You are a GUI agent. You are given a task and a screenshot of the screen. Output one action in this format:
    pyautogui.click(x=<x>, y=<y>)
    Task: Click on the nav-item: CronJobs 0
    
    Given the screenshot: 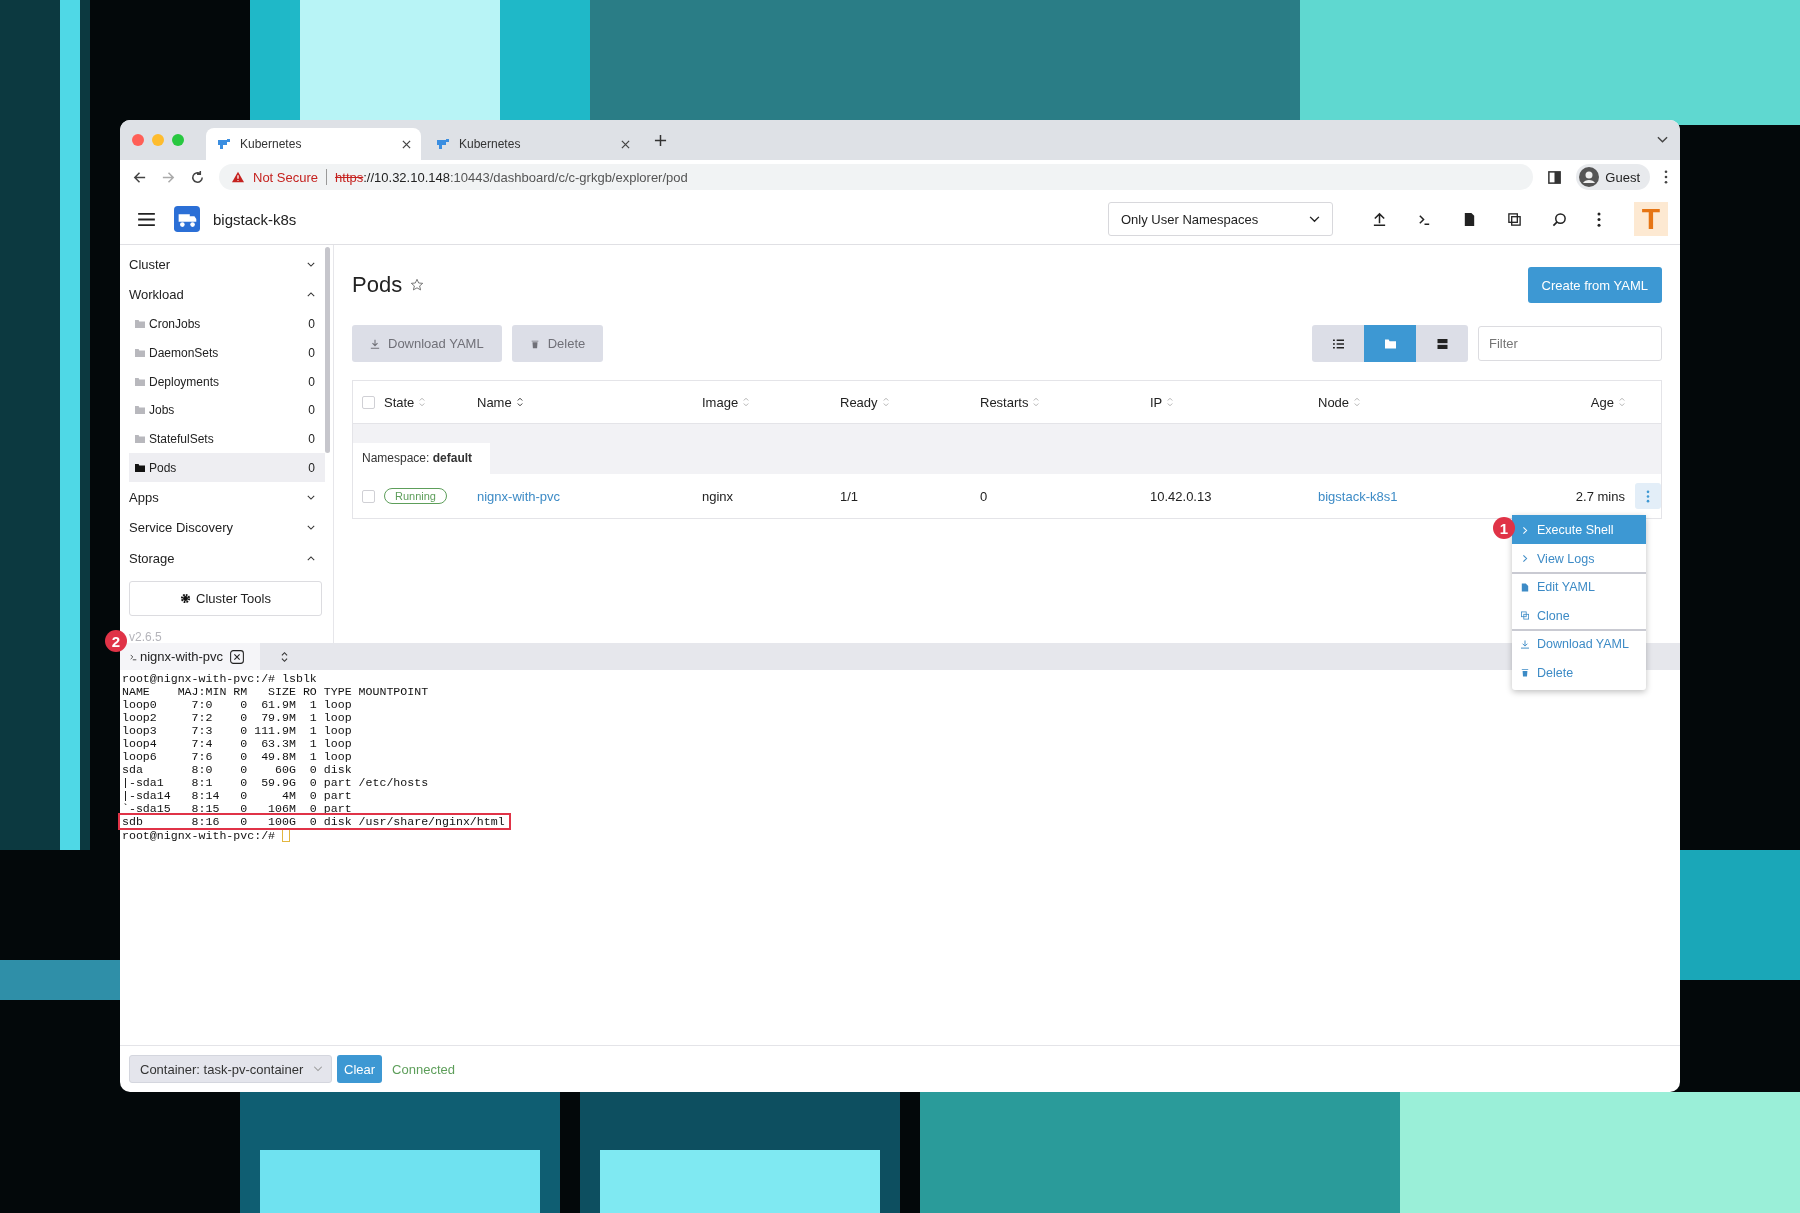 What is the action you would take?
    pyautogui.click(x=227, y=324)
    